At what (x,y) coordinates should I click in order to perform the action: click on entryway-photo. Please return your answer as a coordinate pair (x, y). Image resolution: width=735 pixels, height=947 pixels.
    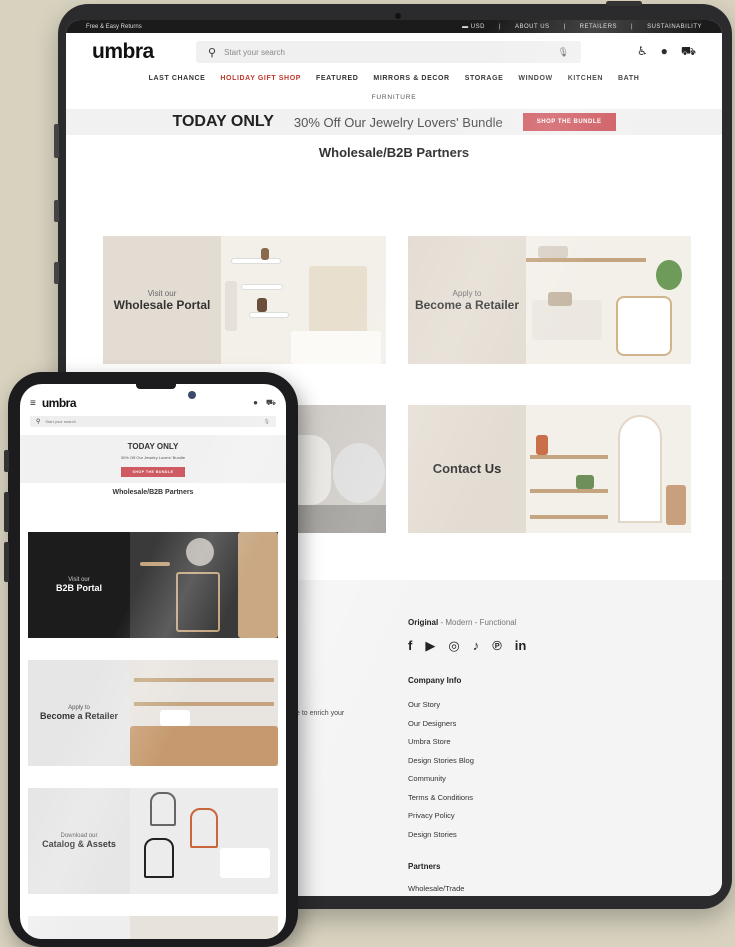
    Looking at the image, I should click on (204, 585).